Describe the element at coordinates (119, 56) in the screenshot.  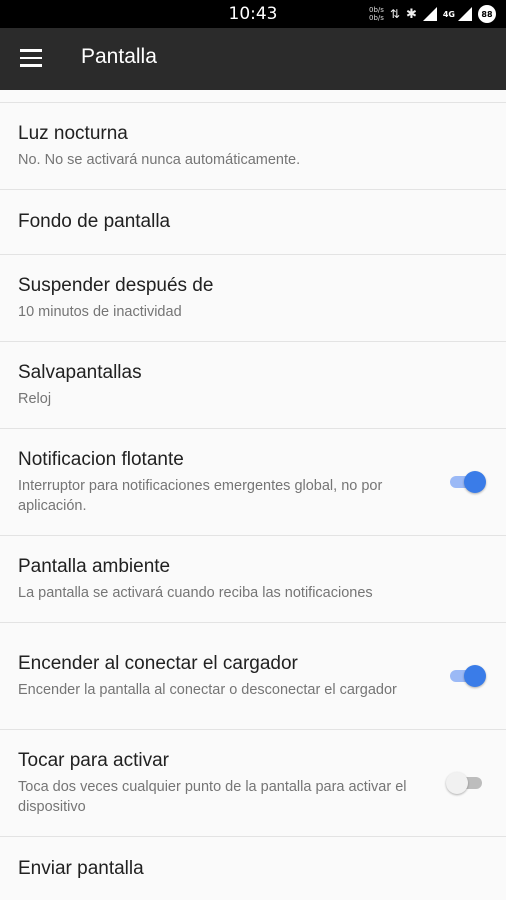
I see `page-title: Pantalla` at that location.